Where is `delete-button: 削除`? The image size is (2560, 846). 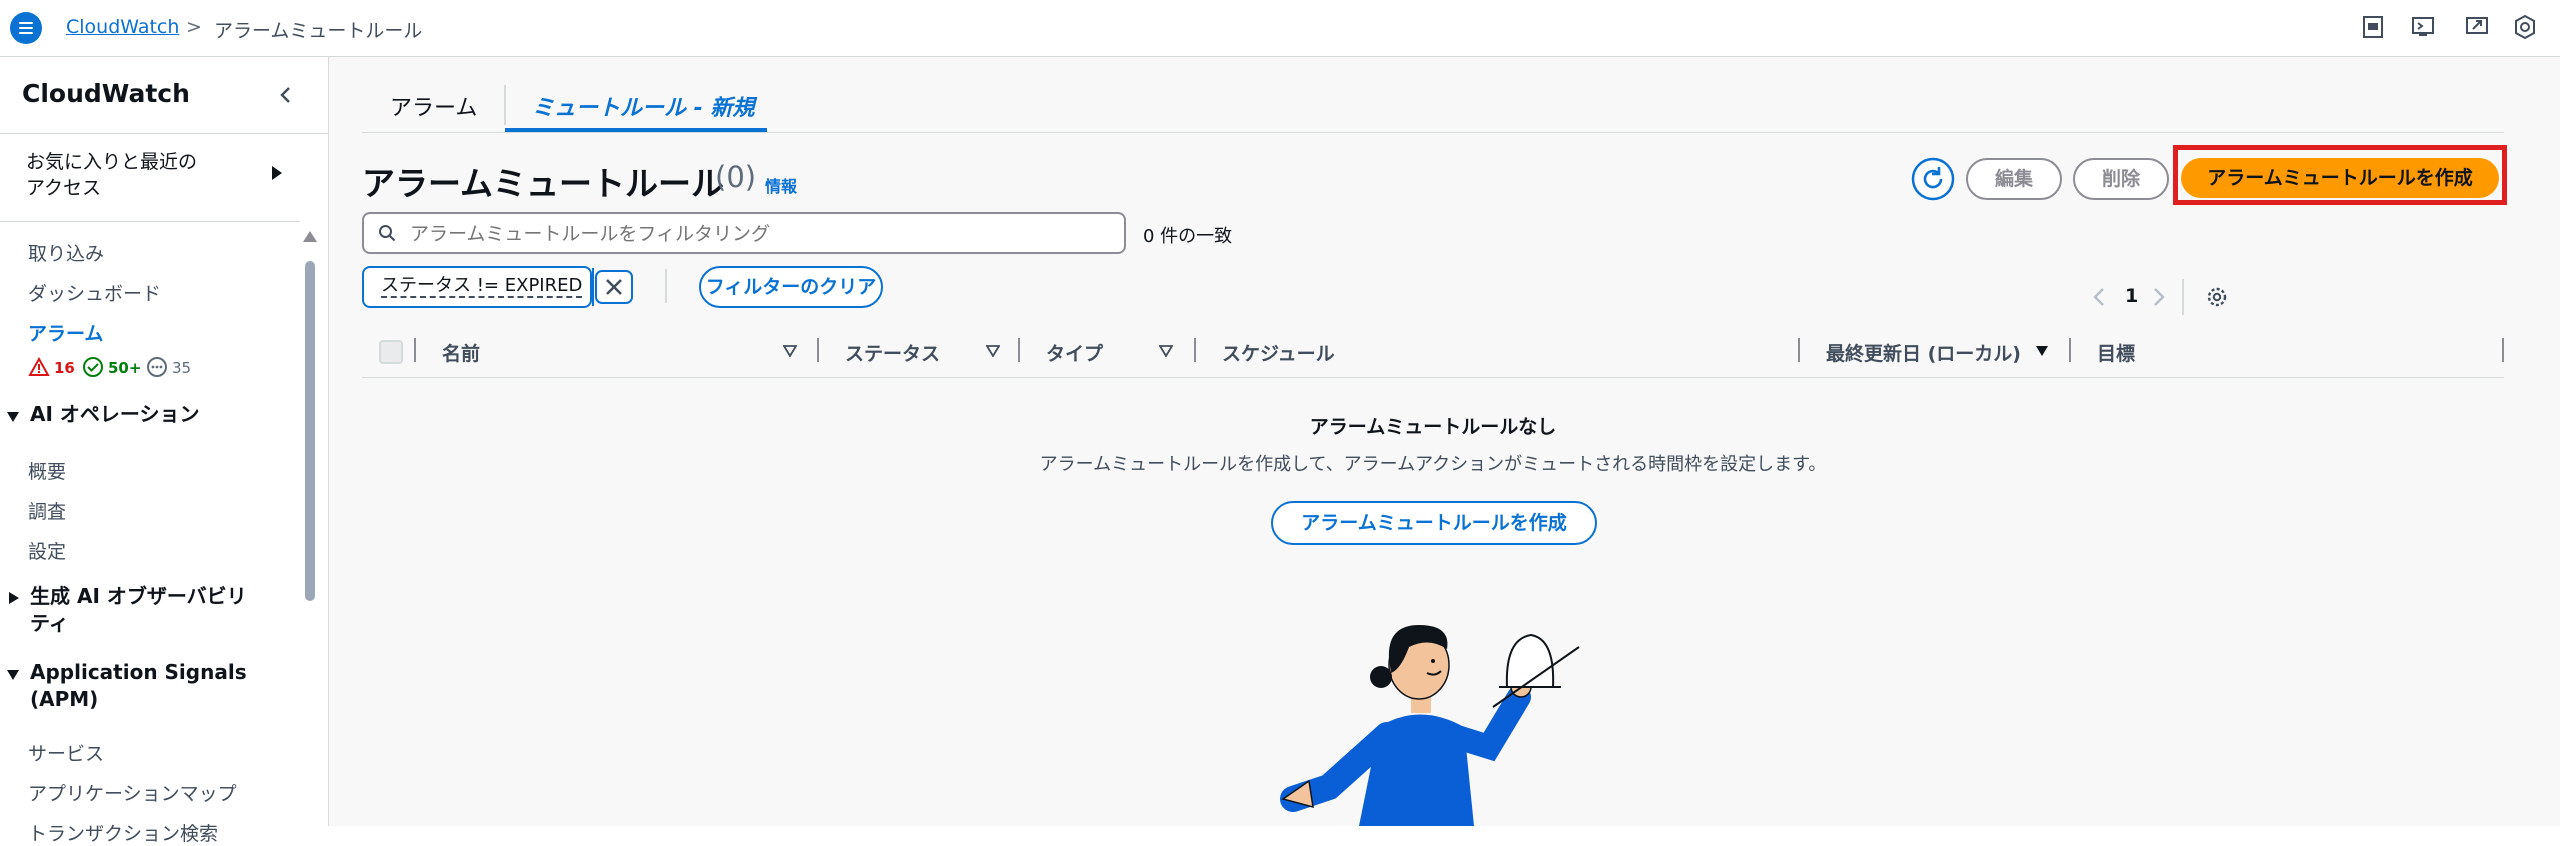
delete-button: 削除 is located at coordinates (2121, 179).